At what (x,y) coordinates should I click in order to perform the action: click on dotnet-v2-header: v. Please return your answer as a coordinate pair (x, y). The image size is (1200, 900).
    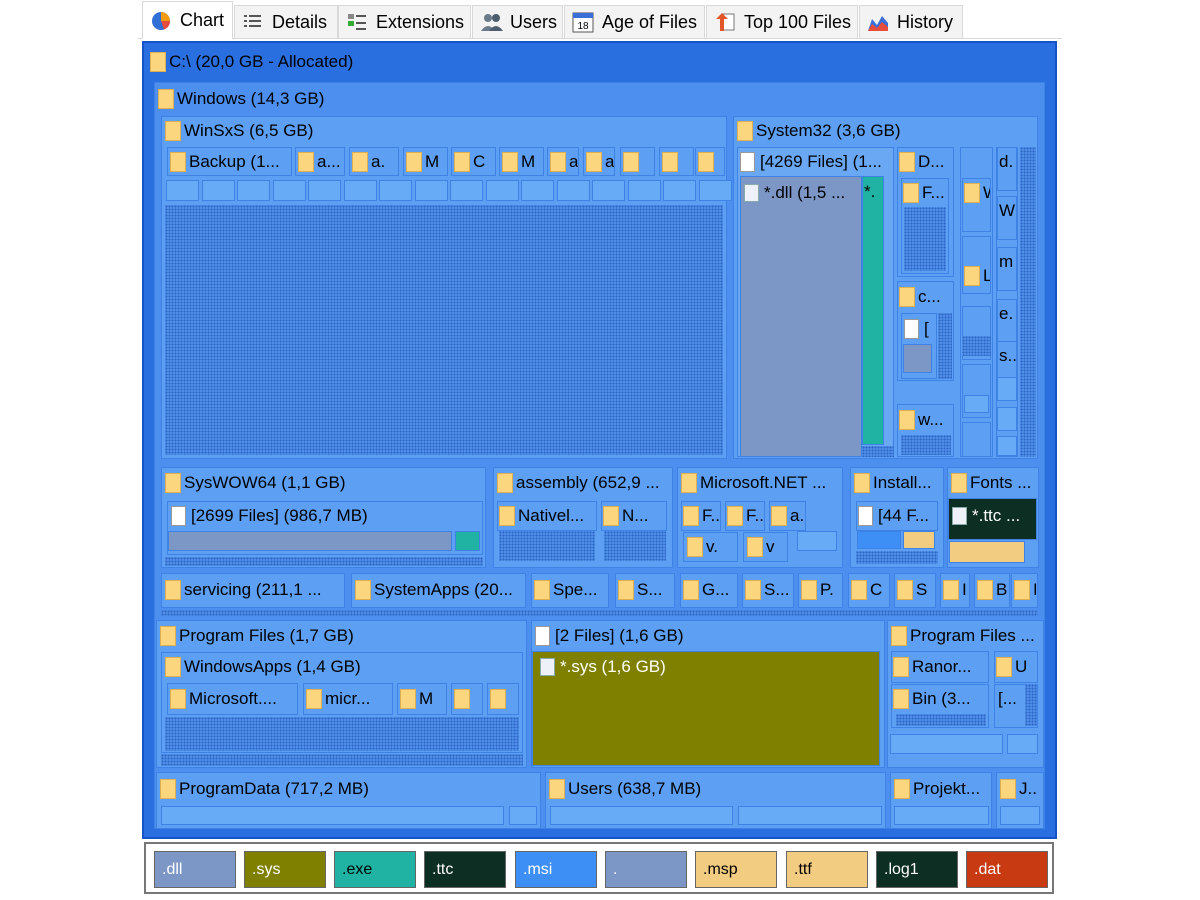
    Looking at the image, I should click on (767, 547).